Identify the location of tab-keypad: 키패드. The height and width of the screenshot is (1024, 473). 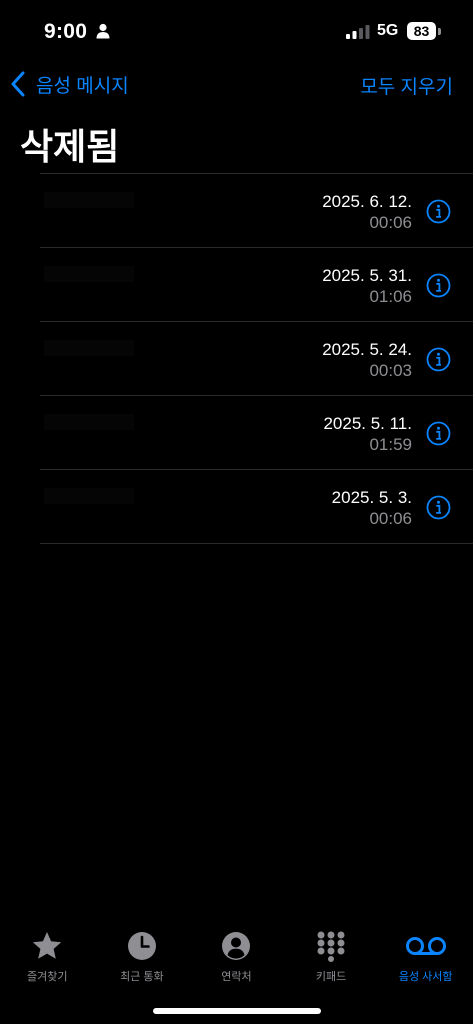
(331, 955).